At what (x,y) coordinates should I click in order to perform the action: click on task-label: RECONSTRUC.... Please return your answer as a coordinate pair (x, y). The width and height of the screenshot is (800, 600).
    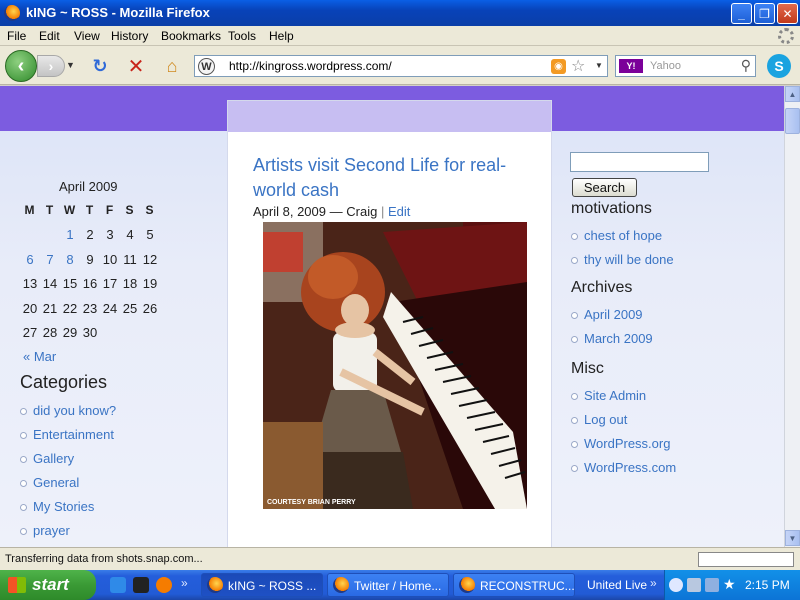
    Looking at the image, I should click on (527, 586).